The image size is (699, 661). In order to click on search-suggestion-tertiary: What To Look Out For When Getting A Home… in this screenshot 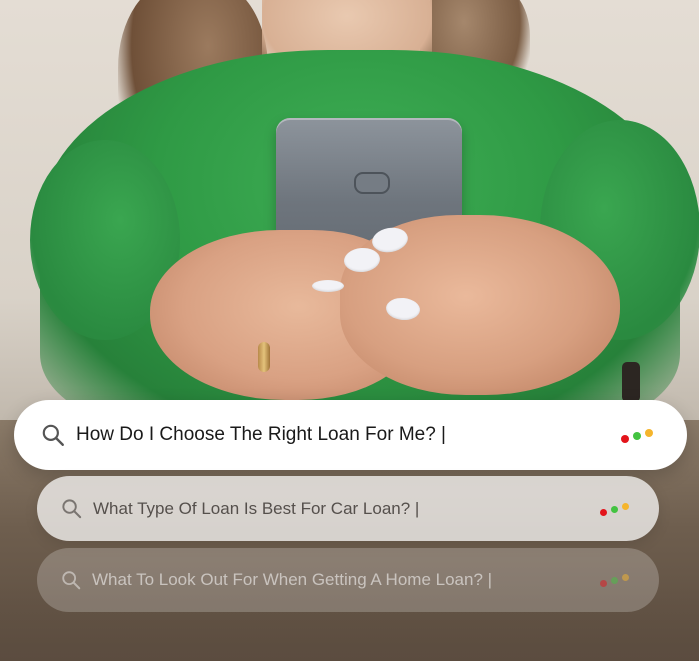, I will do `click(348, 580)`.